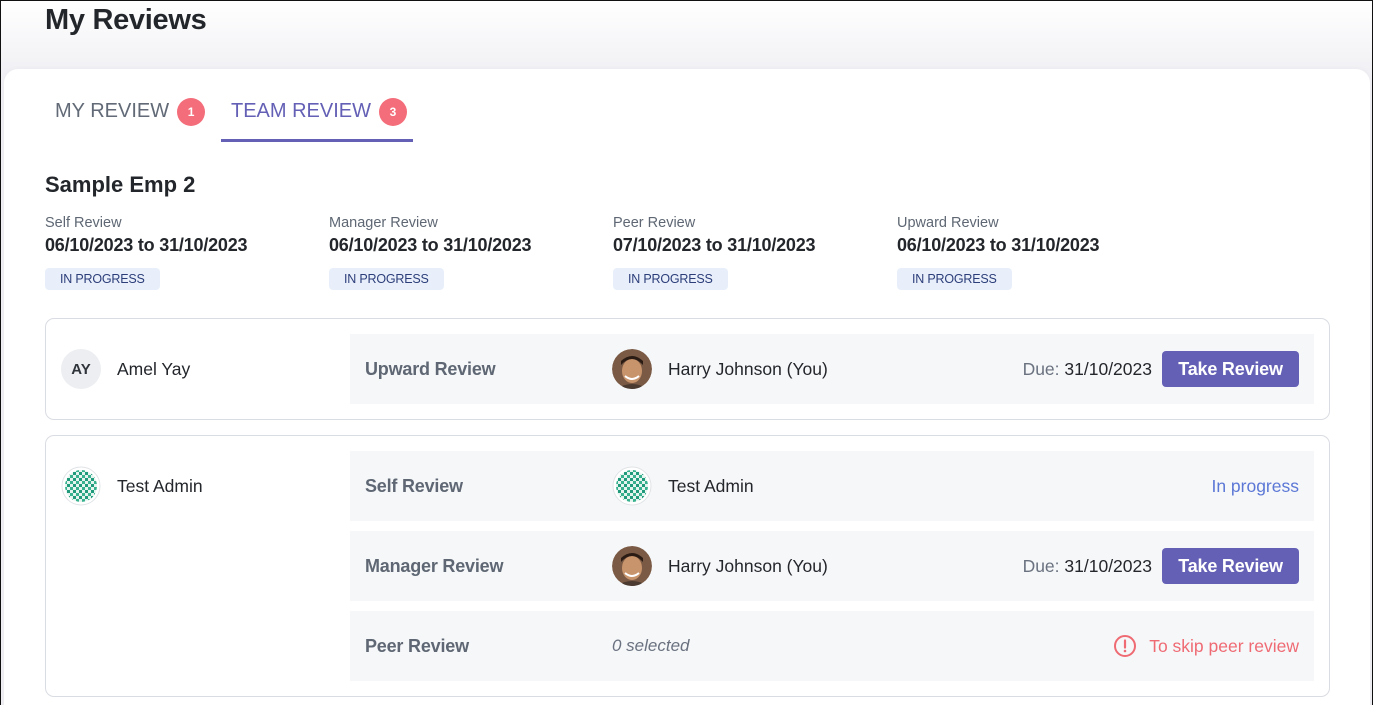  Describe the element at coordinates (417, 645) in the screenshot. I see `review-type: Peer Review` at that location.